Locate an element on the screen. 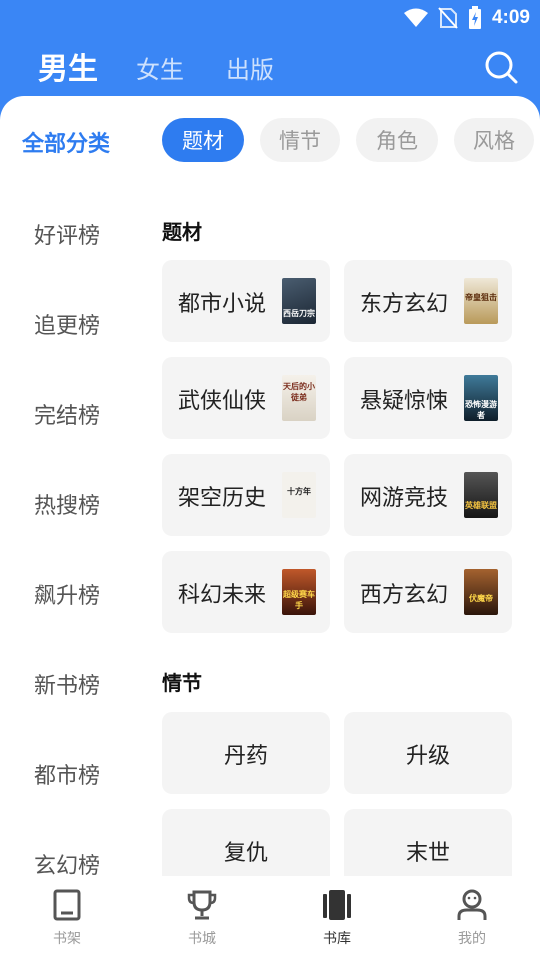 The height and width of the screenshot is (960, 540). wifi-icon is located at coordinates (415, 17).